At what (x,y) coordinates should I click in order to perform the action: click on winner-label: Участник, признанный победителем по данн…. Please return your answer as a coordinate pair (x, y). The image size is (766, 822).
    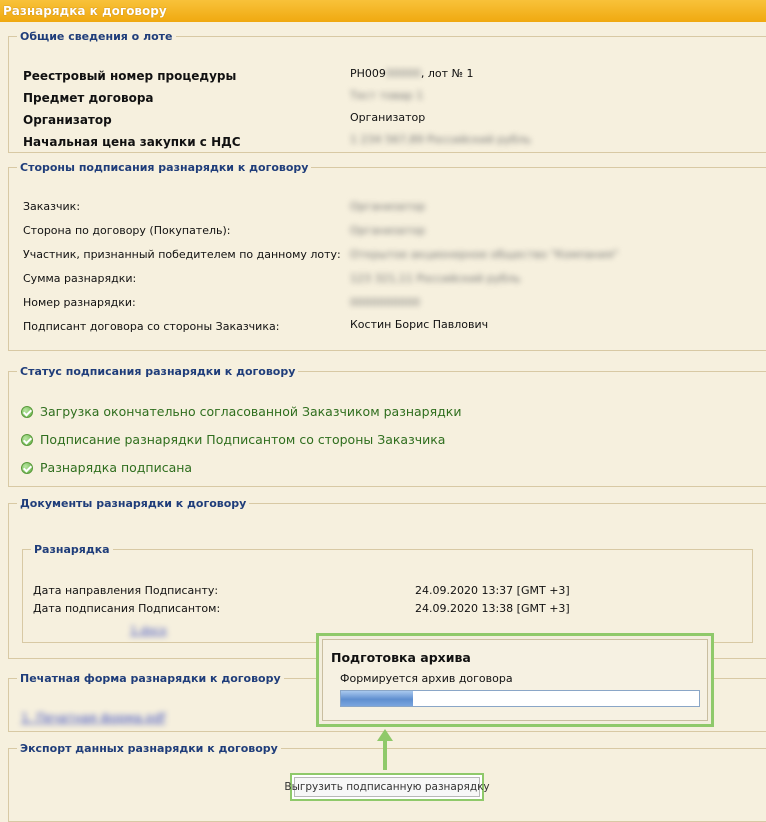
    Looking at the image, I should click on (182, 254).